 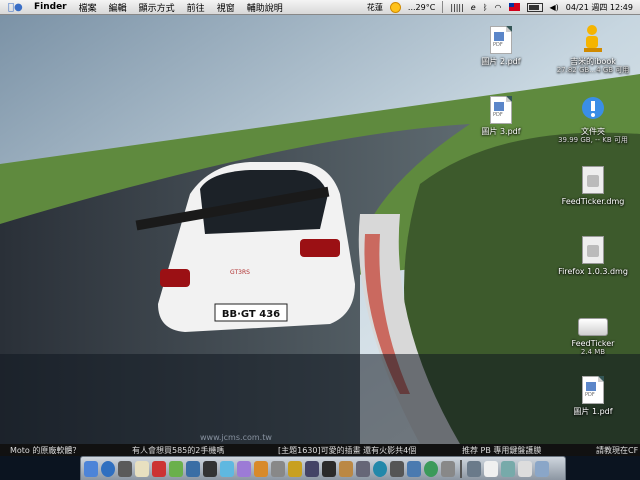 I want to click on desktop-icon-sublabel: 2.4 MB, so click(x=593, y=352).